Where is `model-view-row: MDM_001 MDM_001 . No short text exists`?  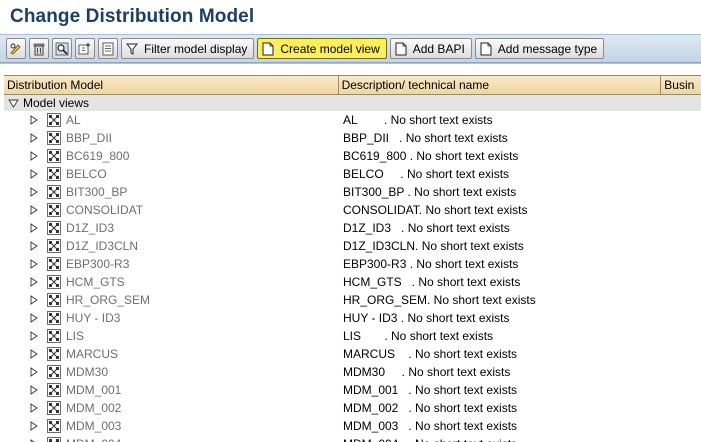
model-view-row: MDM_001 MDM_001 . No short text exists is located at coordinates (352, 390).